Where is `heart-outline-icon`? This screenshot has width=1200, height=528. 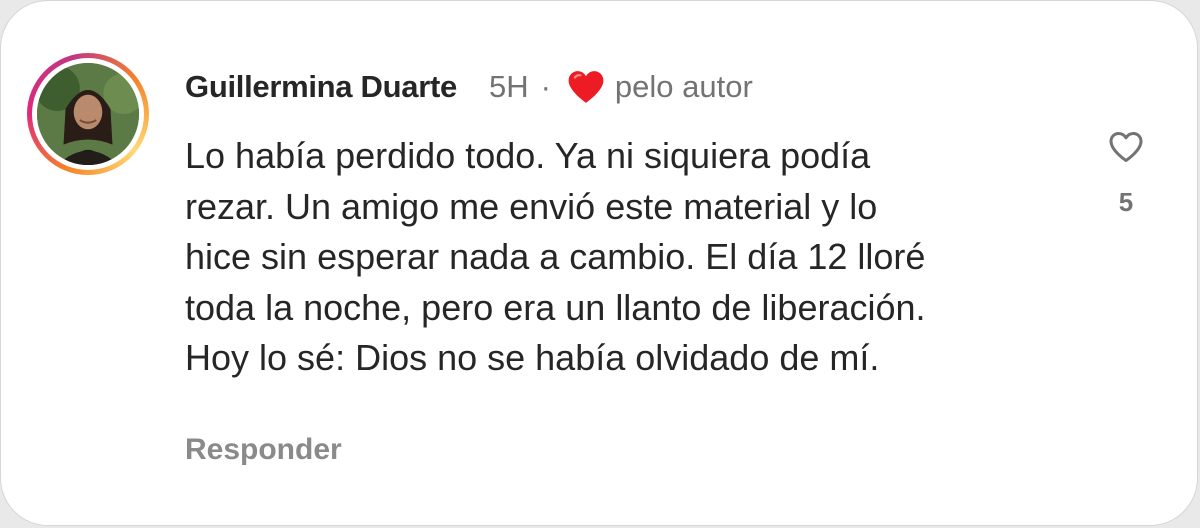 heart-outline-icon is located at coordinates (1126, 147).